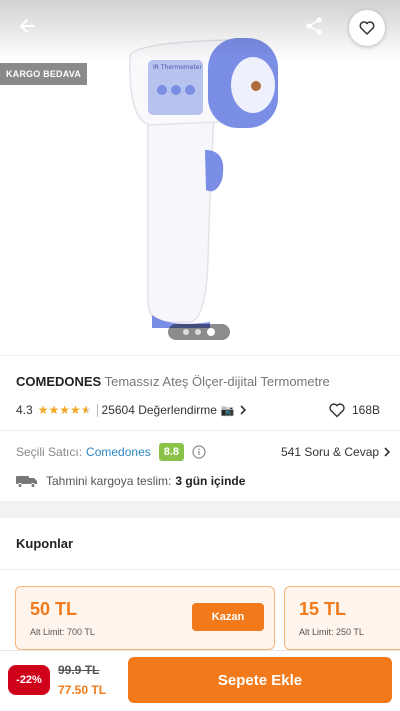  Describe the element at coordinates (26, 482) in the screenshot. I see `truck-icon` at that location.